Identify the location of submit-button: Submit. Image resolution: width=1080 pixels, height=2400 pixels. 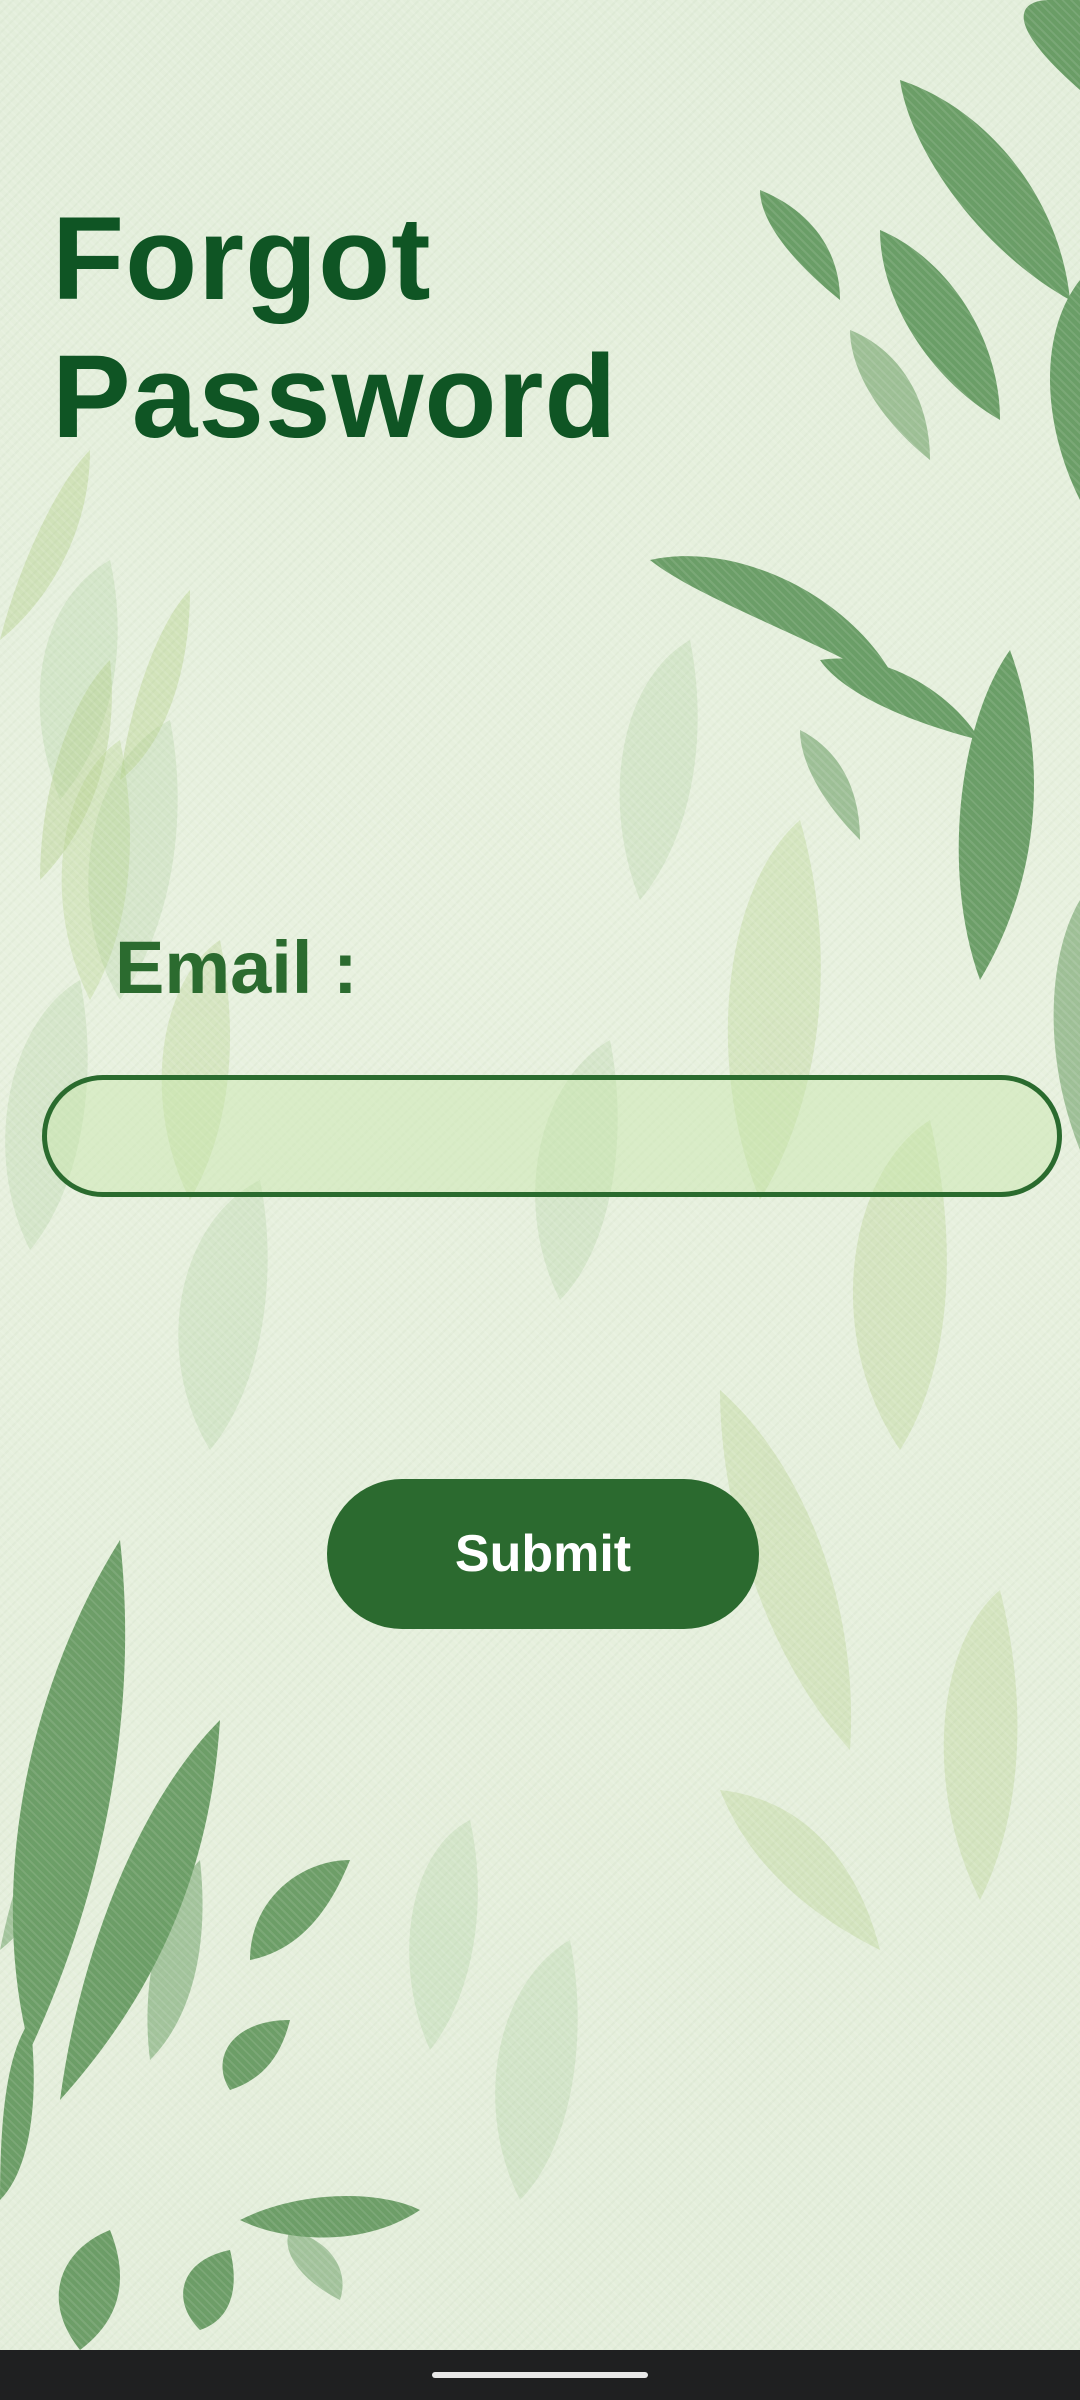
(543, 1554).